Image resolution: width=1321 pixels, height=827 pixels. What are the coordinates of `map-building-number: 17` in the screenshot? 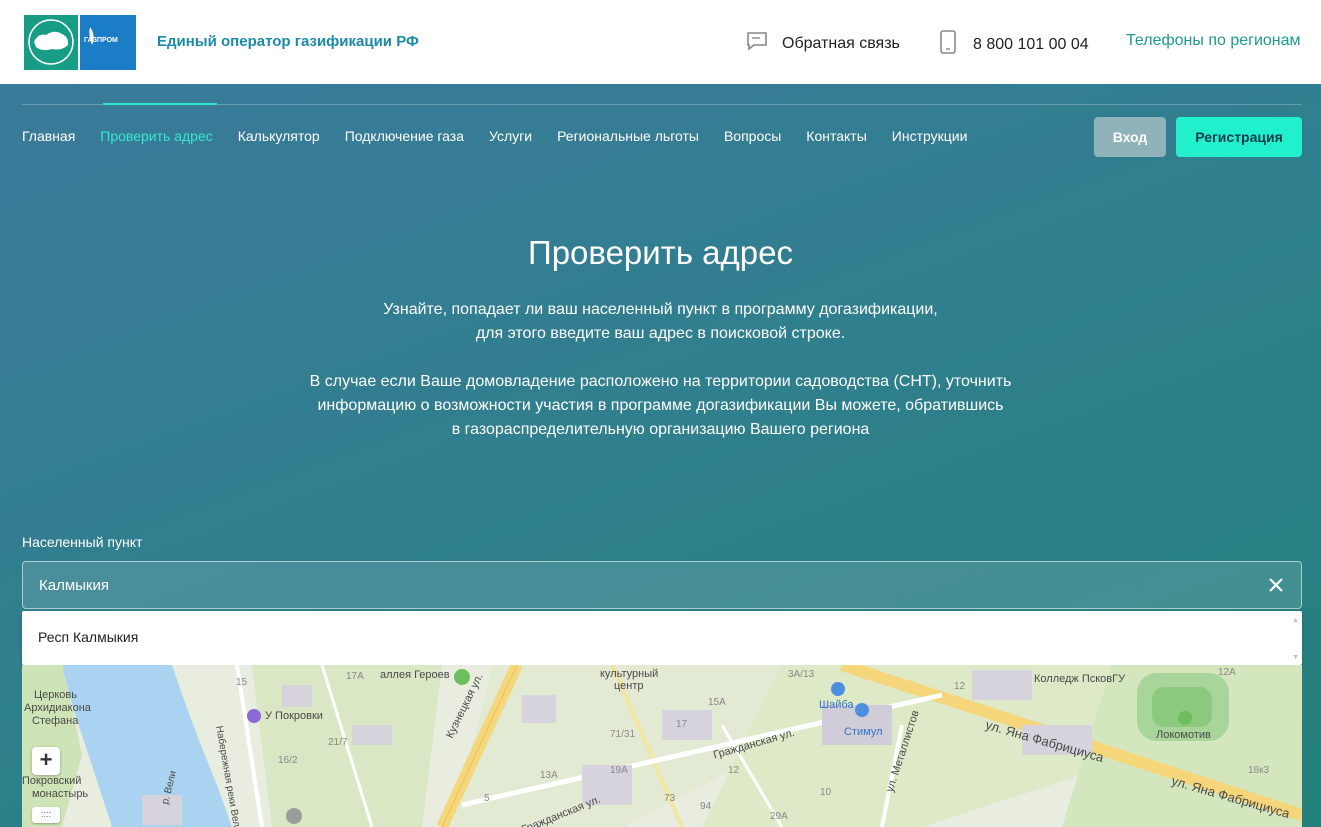 It's located at (682, 724).